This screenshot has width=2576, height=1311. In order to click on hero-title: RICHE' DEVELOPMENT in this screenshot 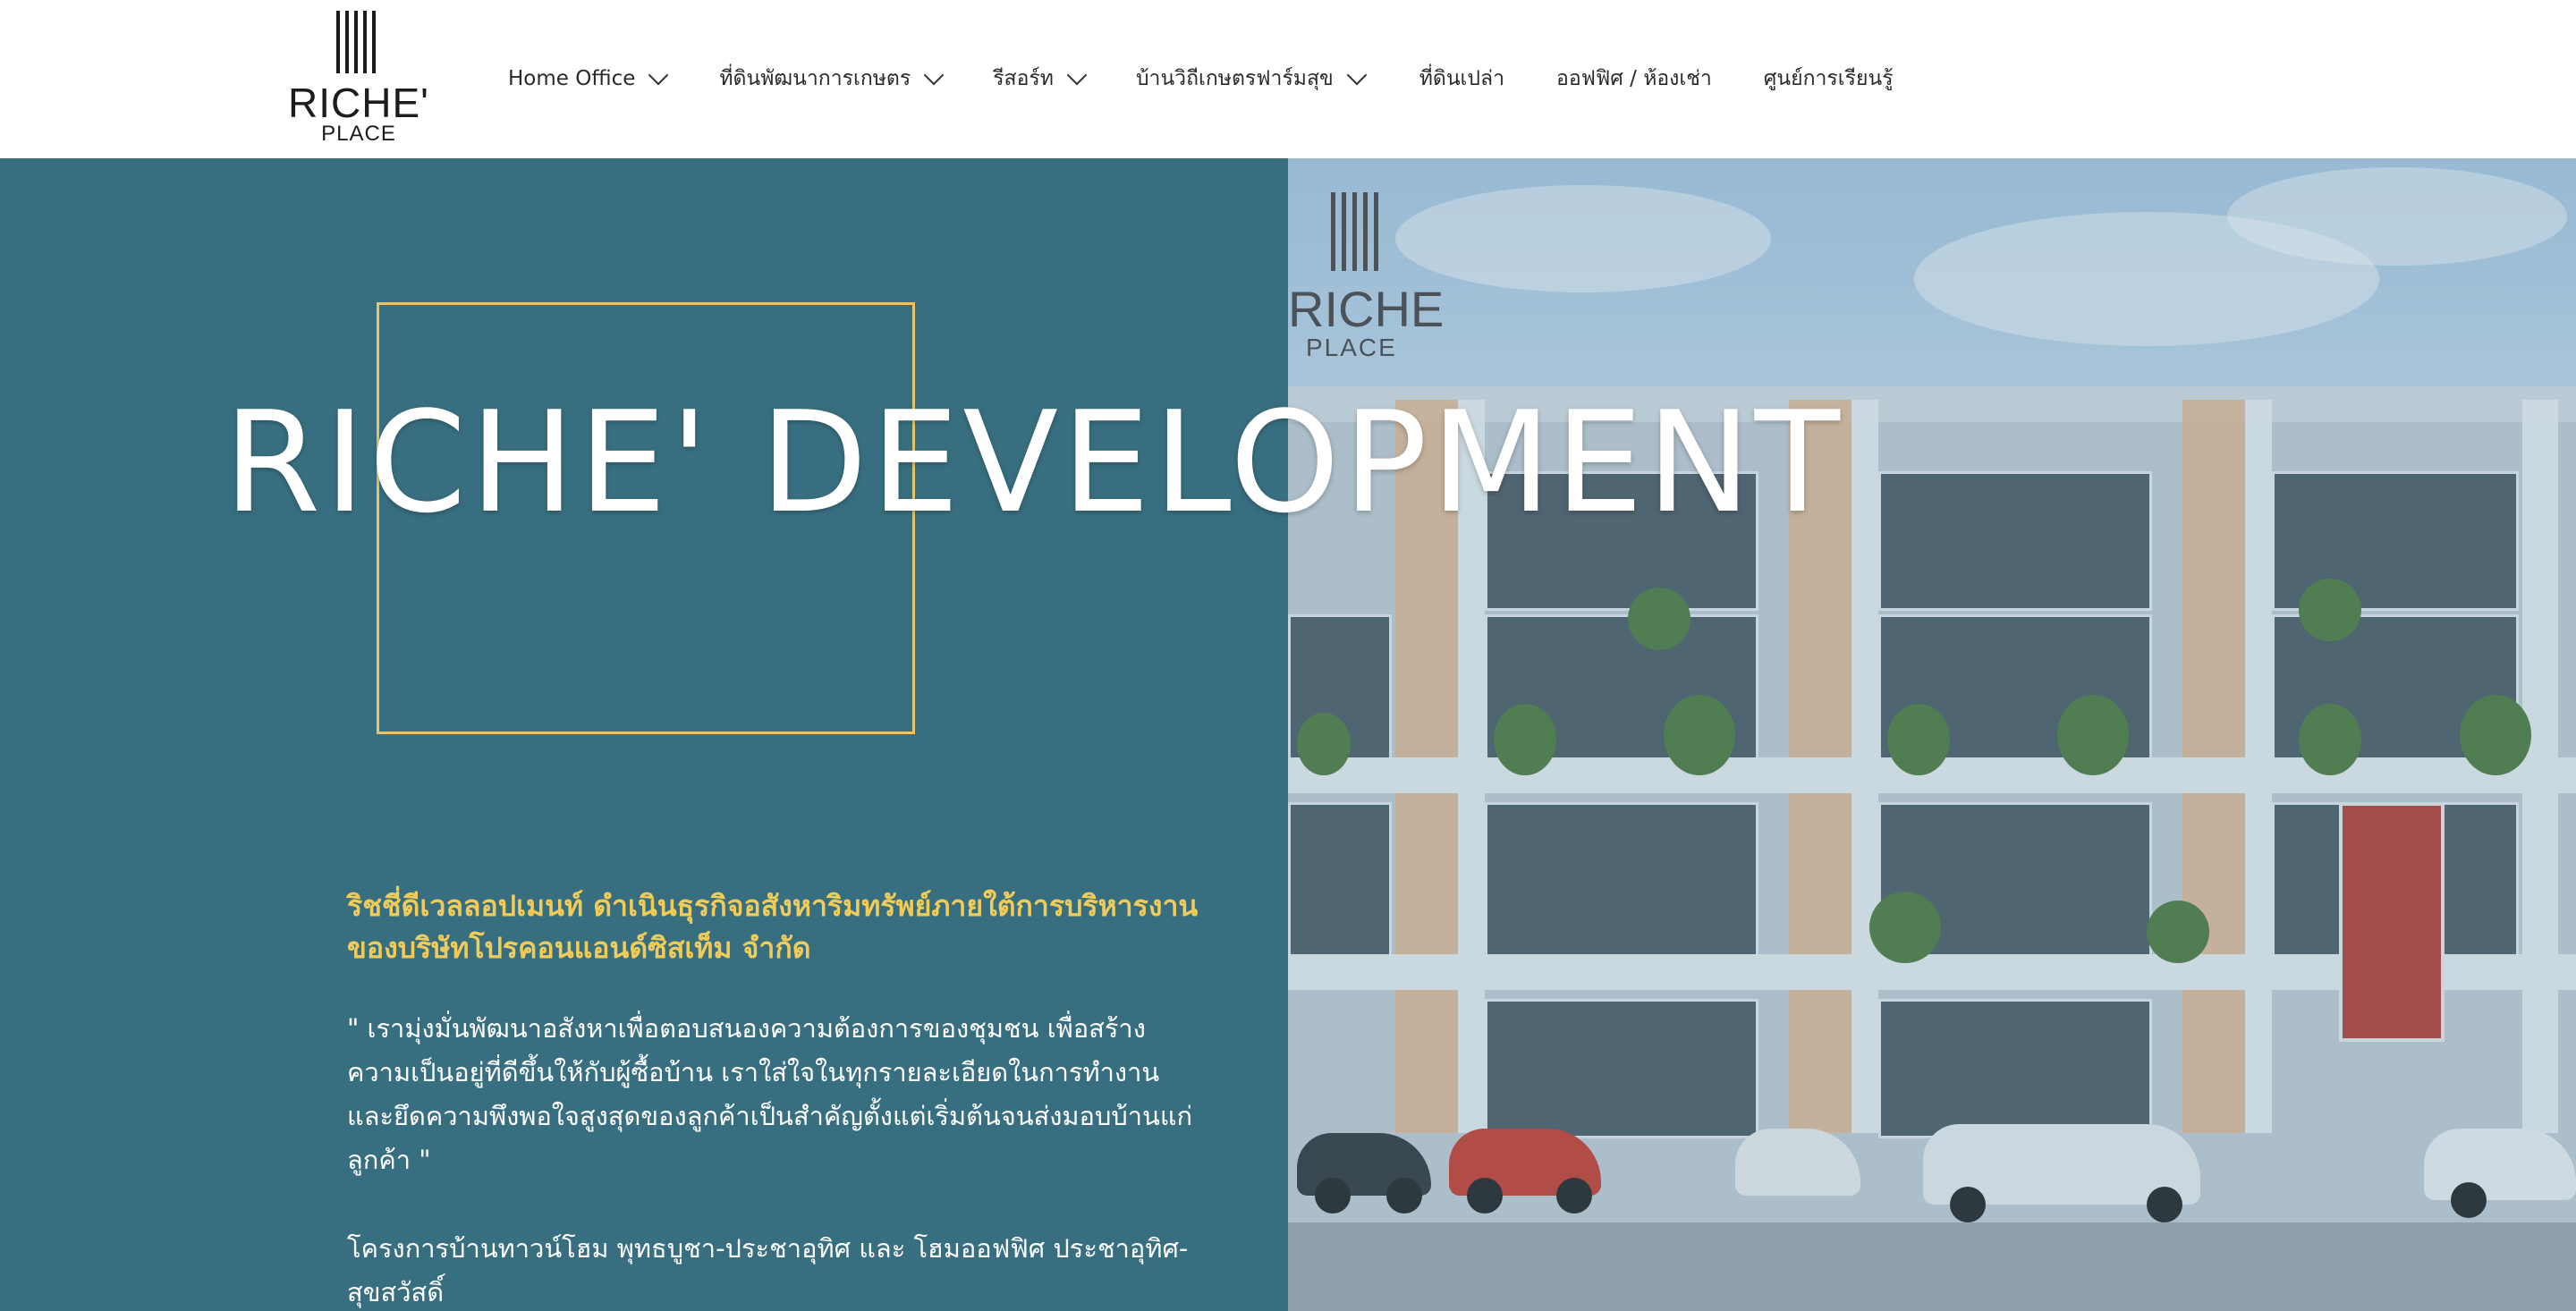, I will do `click(1034, 463)`.